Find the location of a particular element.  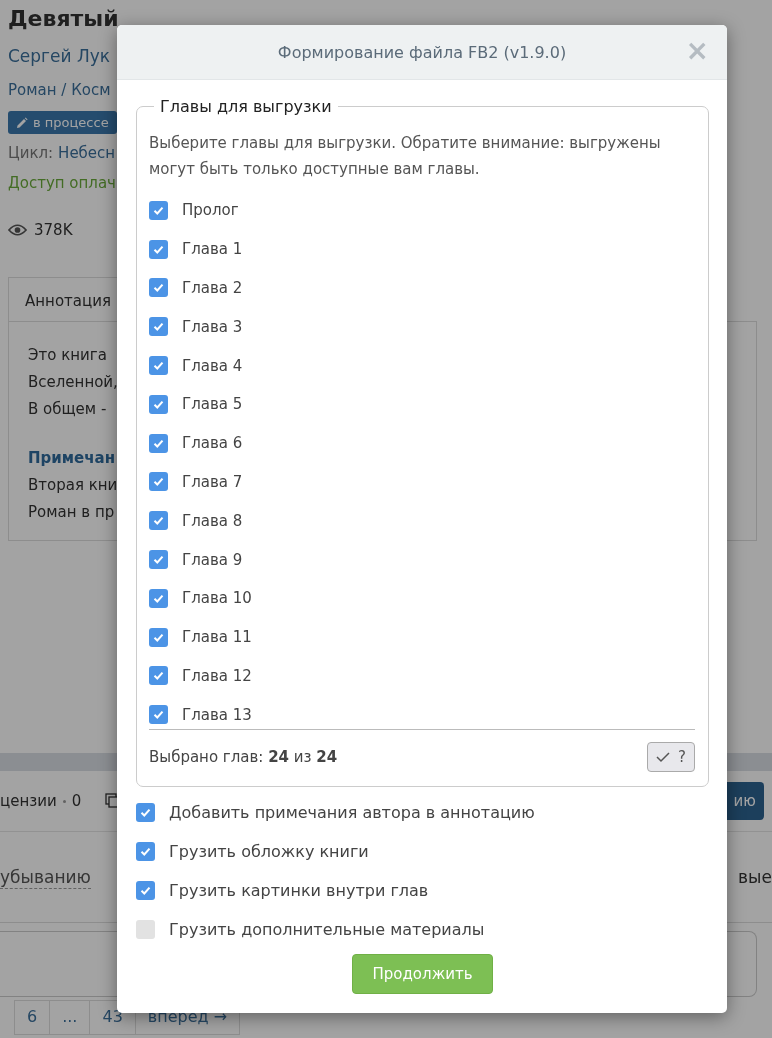

chapter-label: Глава 7 is located at coordinates (212, 481).